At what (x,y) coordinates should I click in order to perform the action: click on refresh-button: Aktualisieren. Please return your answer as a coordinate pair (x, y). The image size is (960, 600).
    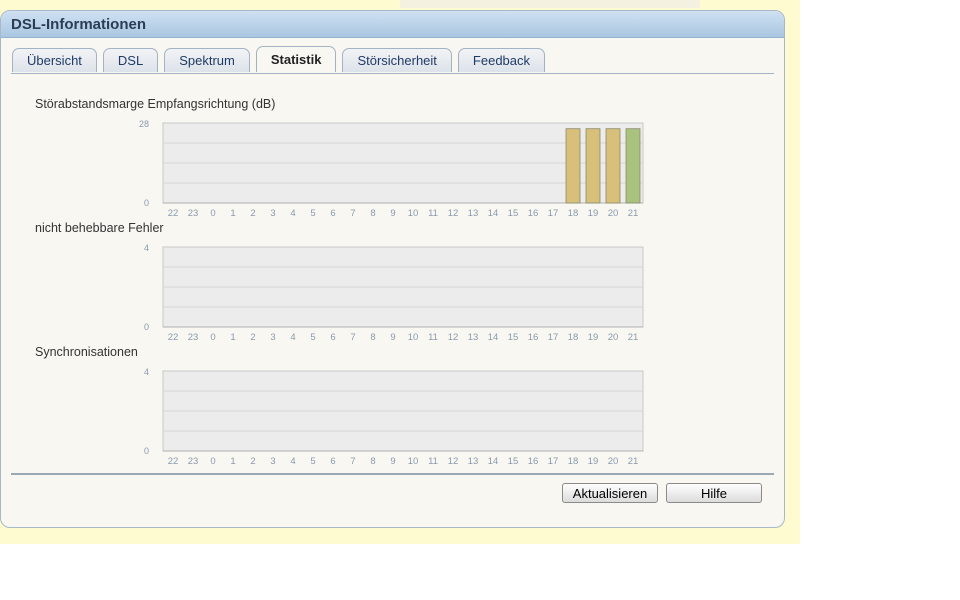
    Looking at the image, I should click on (610, 493).